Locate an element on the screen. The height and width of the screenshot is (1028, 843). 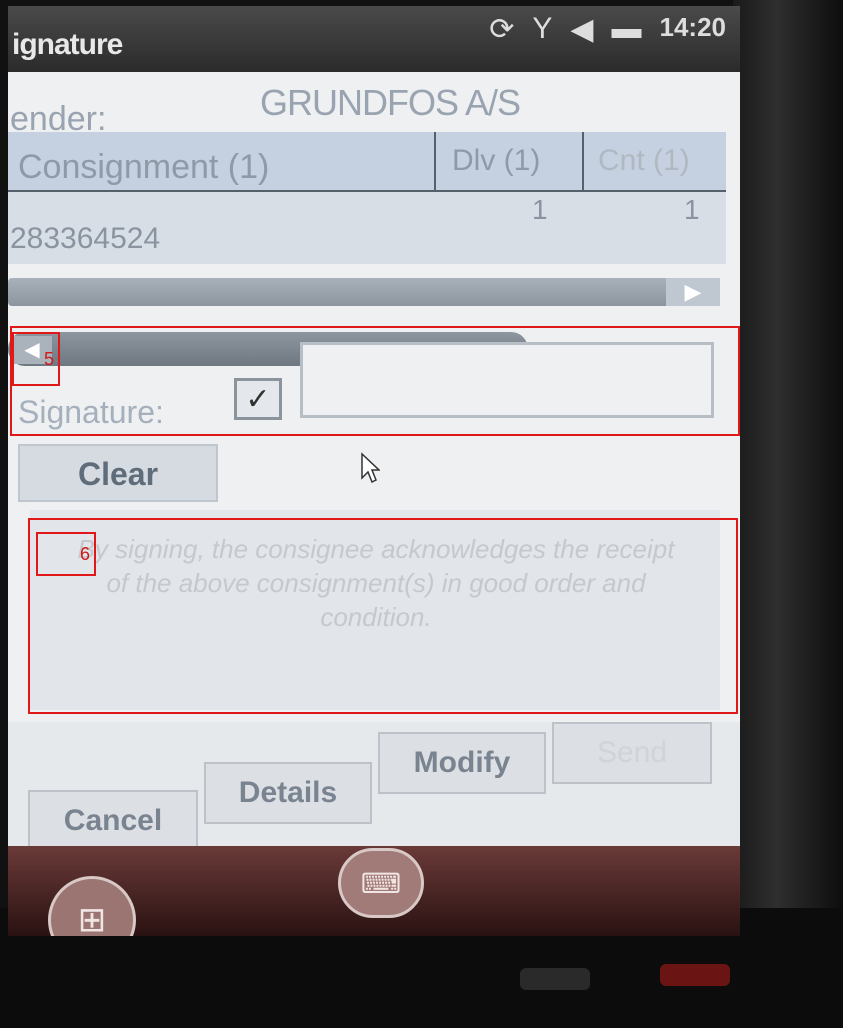
signature-label: Signature: is located at coordinates (91, 412).